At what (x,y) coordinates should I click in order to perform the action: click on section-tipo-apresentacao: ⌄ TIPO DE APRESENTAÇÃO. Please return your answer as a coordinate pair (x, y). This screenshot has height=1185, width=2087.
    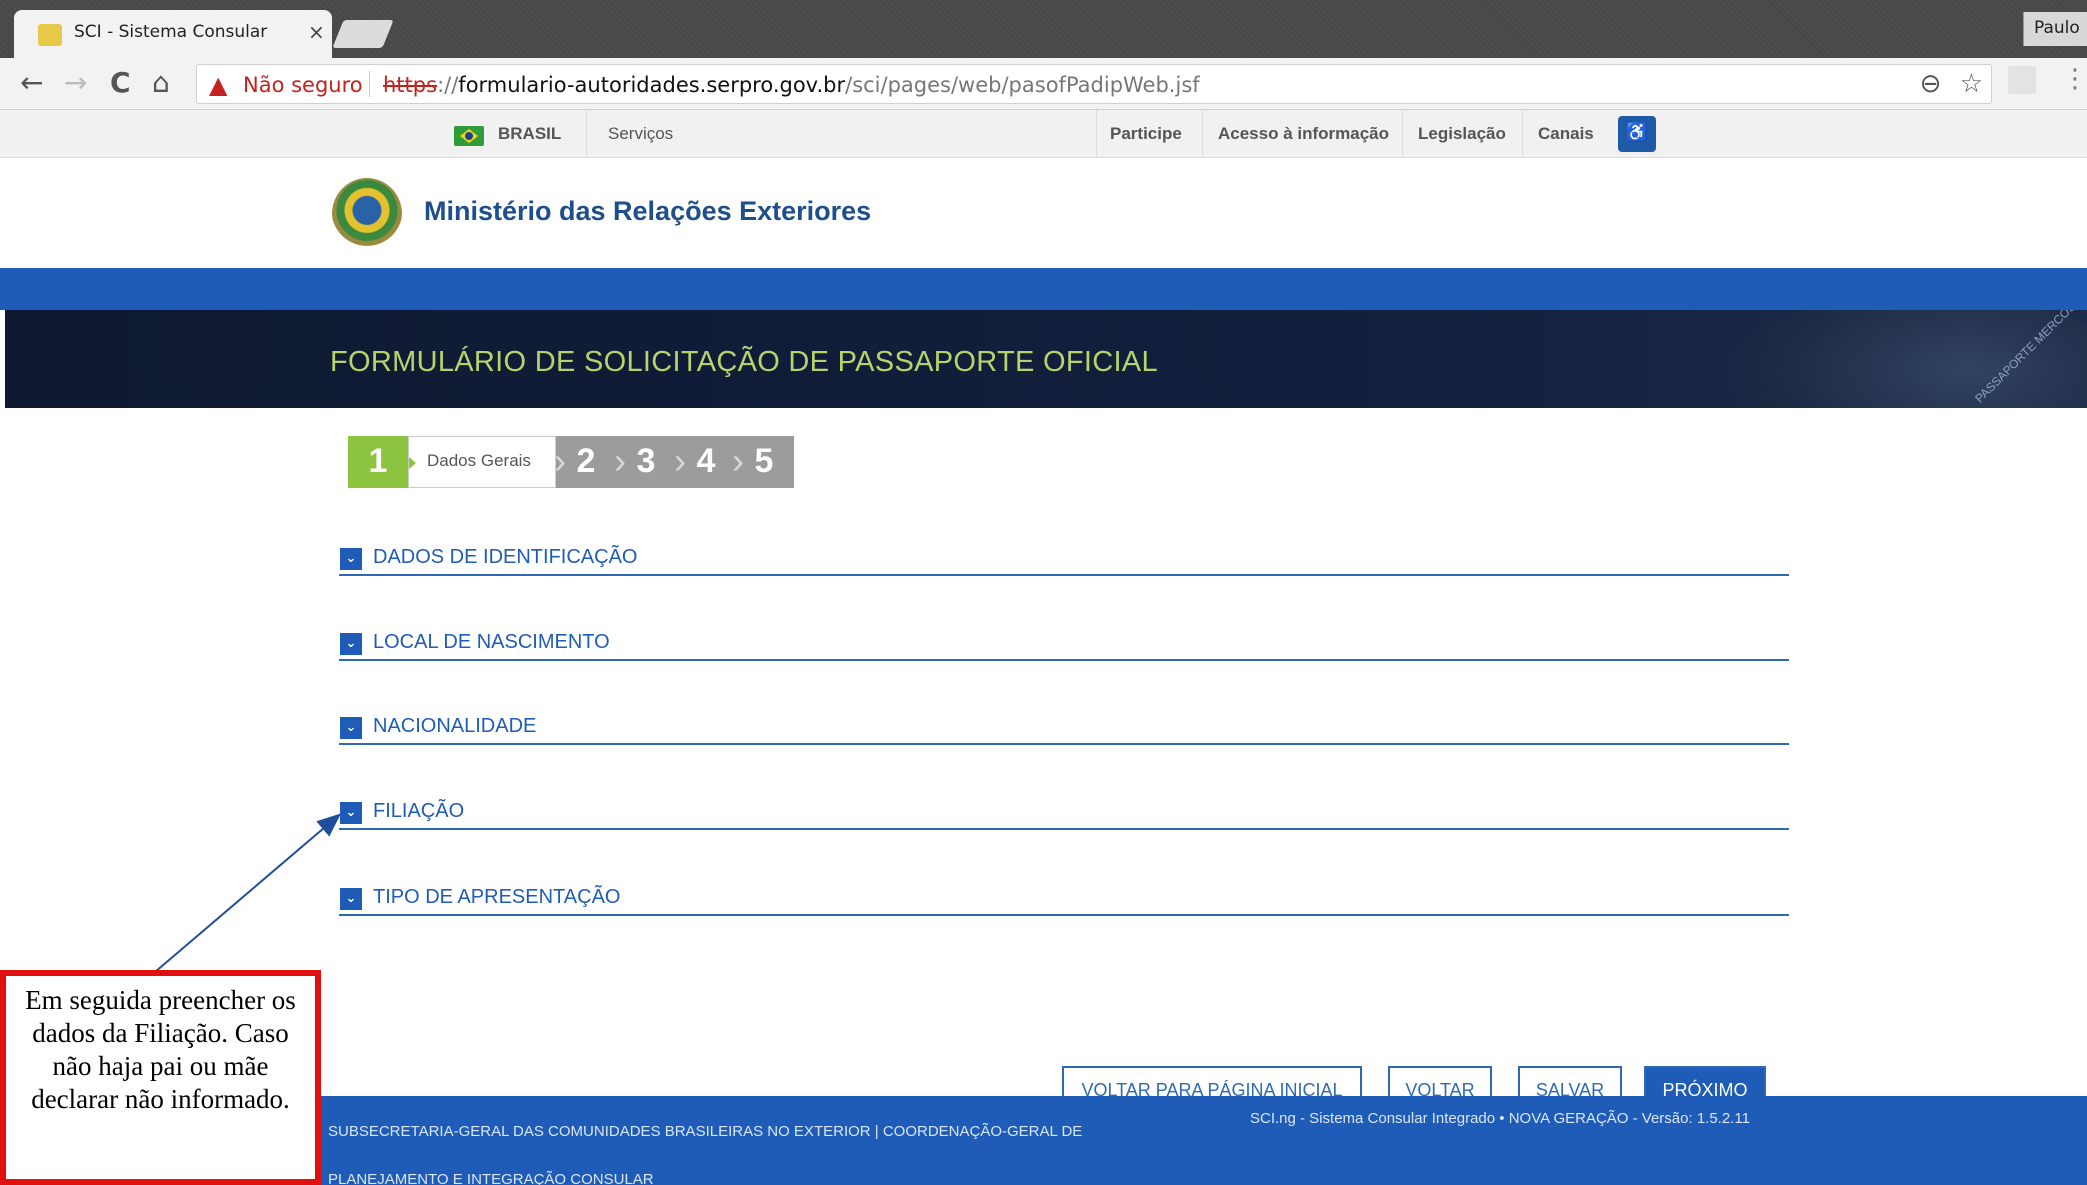
    Looking at the image, I should click on (1064, 901).